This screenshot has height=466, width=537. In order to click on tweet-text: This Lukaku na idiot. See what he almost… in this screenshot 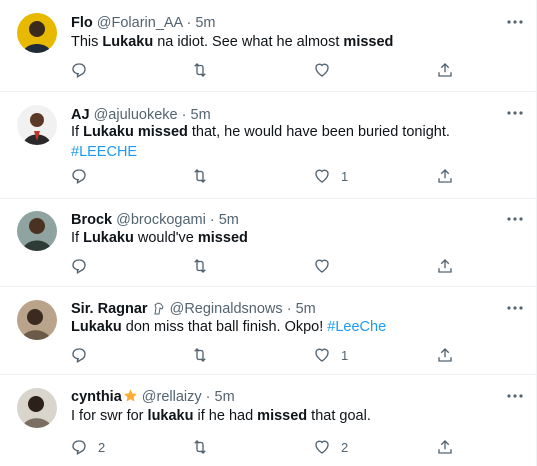, I will do `click(288, 42)`.